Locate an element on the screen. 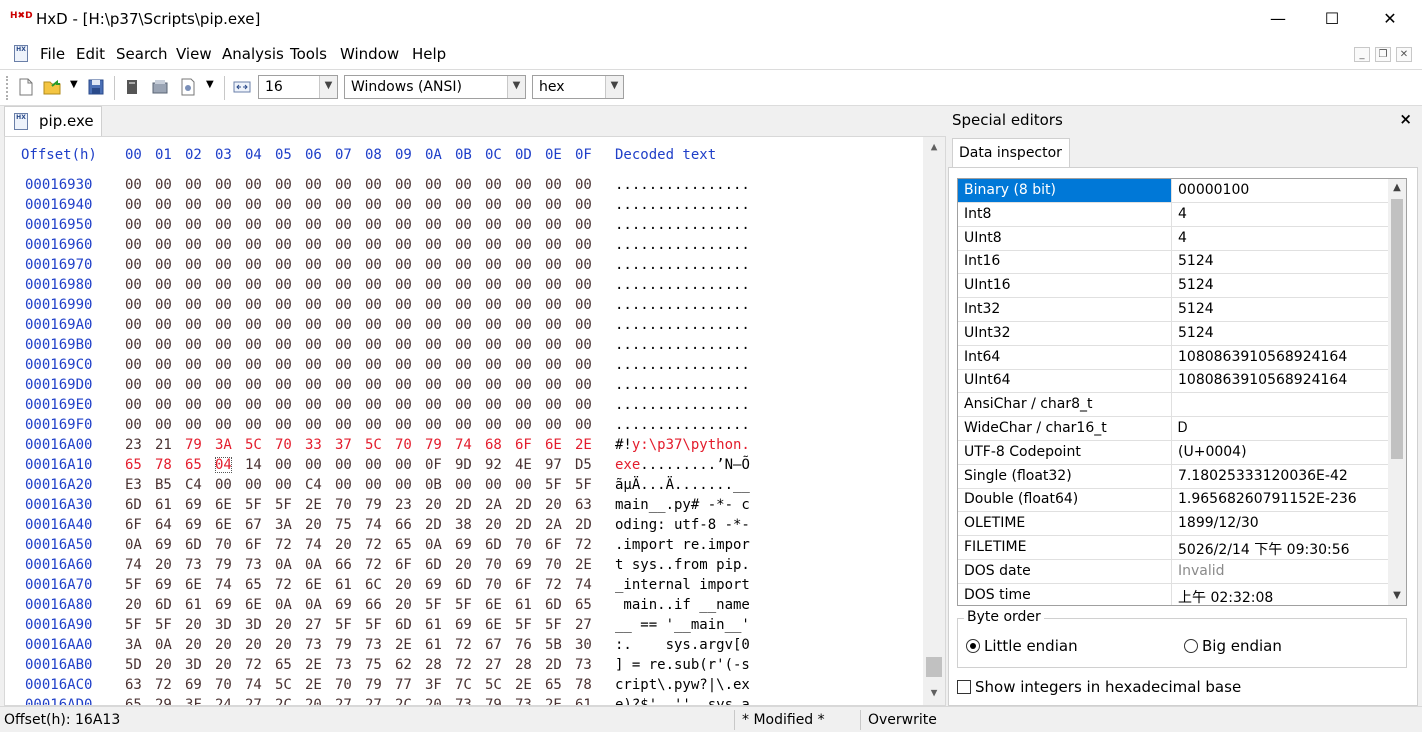 The width and height of the screenshot is (1422, 732). decoded-text: #!y:\p37\python. is located at coordinates (682, 445).